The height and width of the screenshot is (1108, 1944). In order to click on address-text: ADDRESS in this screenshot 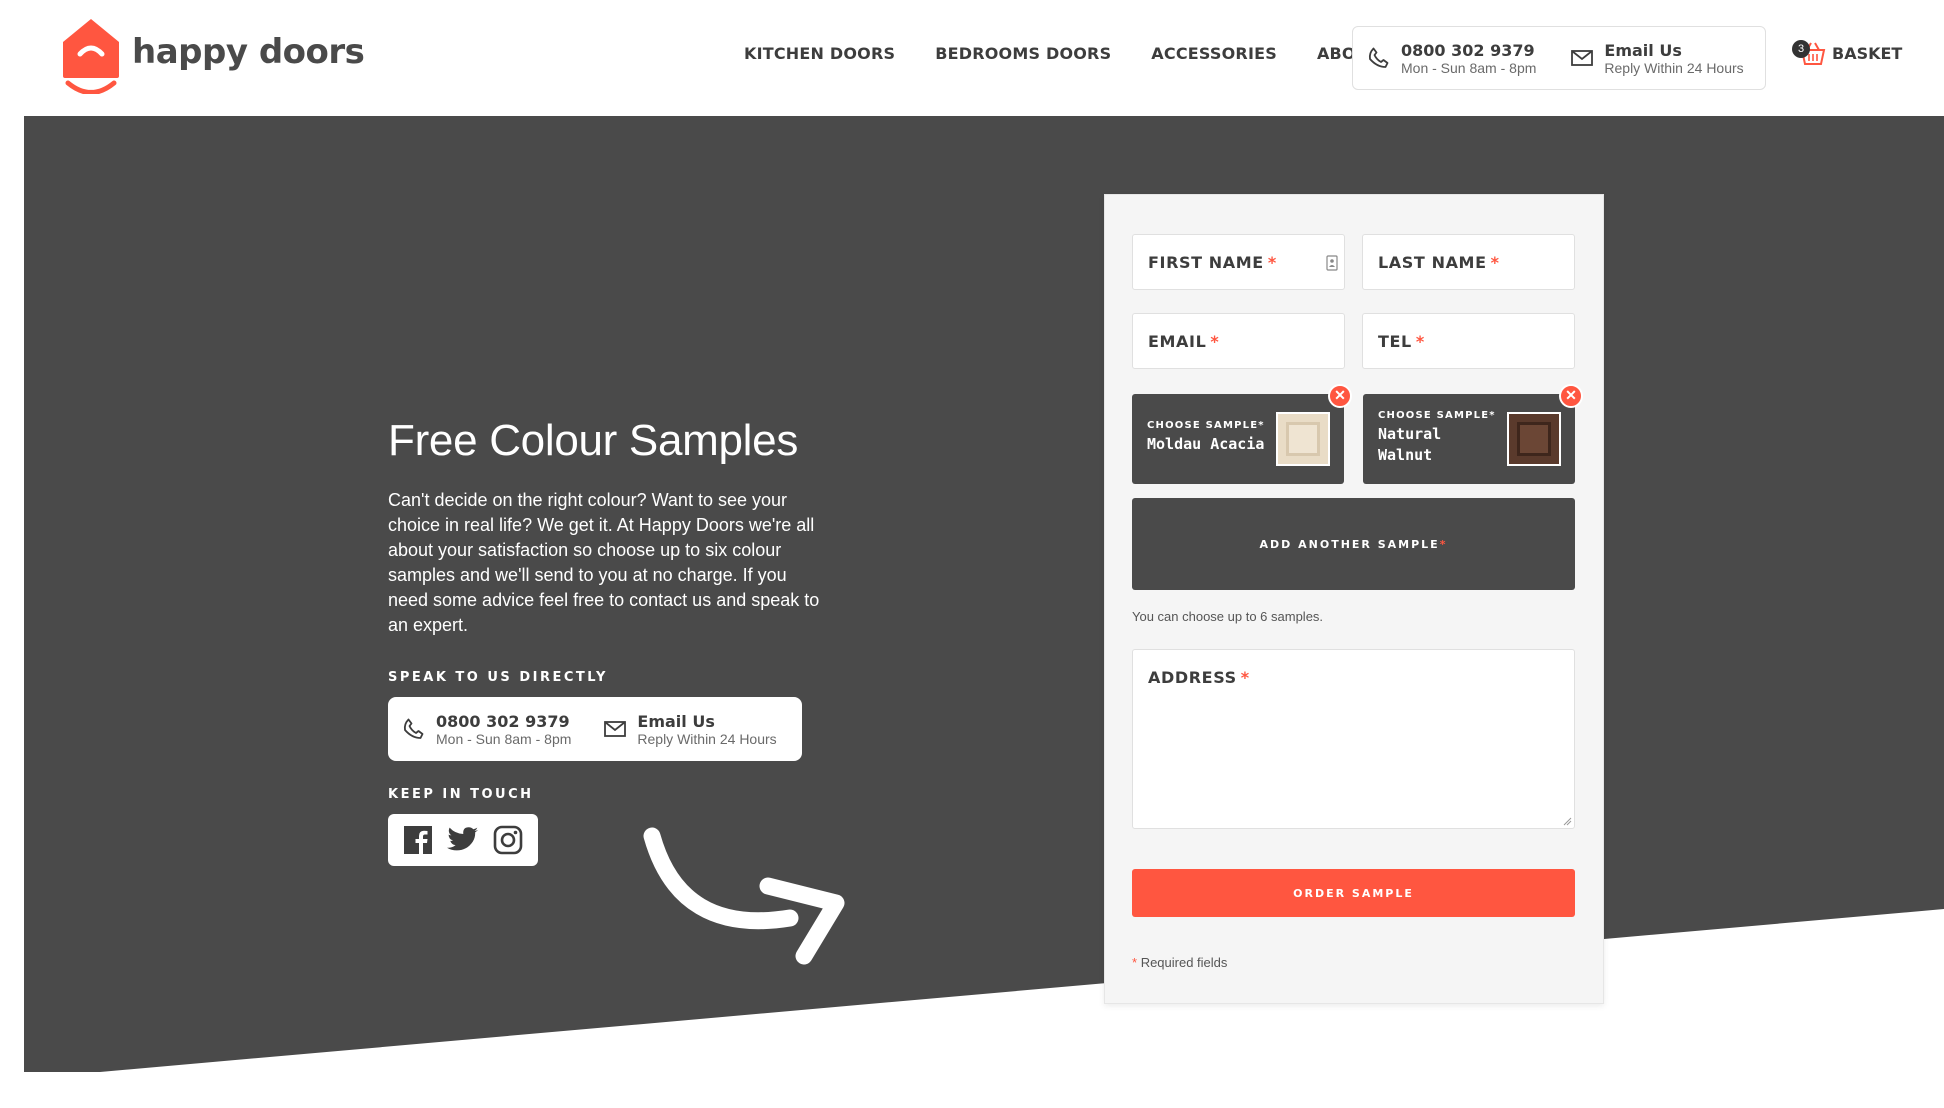, I will do `click(1192, 677)`.